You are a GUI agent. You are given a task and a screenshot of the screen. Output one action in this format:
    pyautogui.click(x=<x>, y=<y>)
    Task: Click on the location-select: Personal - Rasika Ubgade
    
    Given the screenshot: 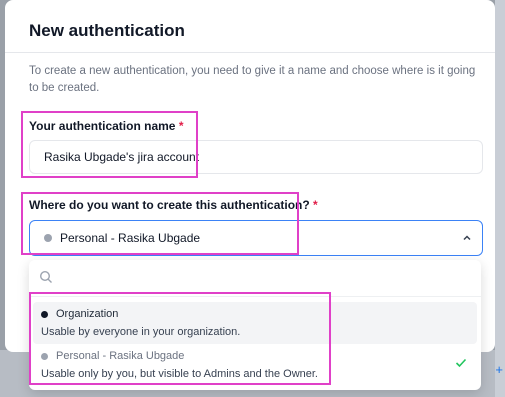 What is the action you would take?
    pyautogui.click(x=256, y=238)
    